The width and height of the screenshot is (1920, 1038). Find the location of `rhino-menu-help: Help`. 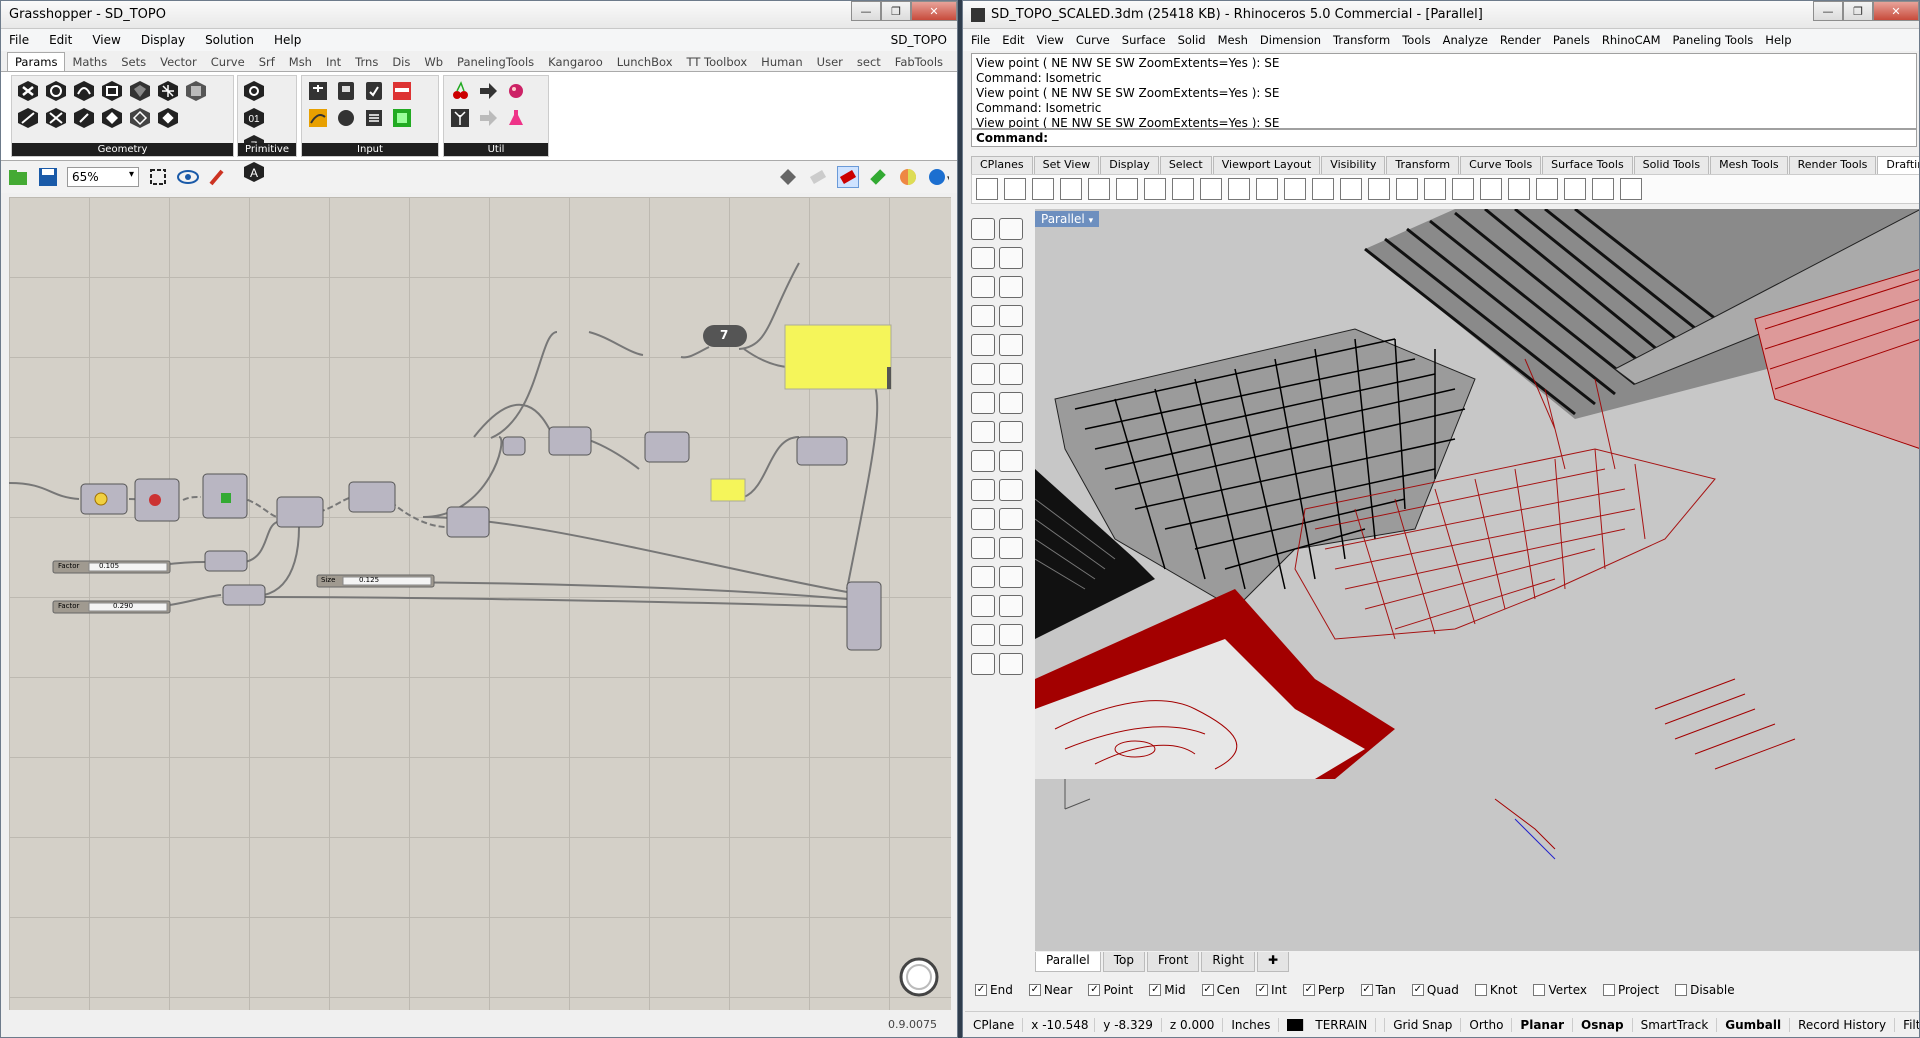

rhino-menu-help: Help is located at coordinates (1778, 40).